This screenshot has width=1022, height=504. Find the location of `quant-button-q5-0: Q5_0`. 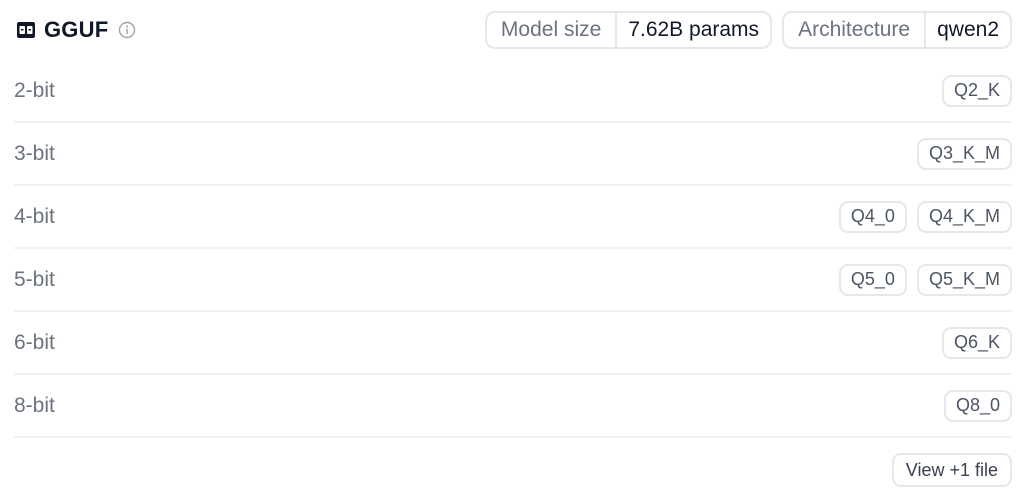

quant-button-q5-0: Q5_0 is located at coordinates (872, 279).